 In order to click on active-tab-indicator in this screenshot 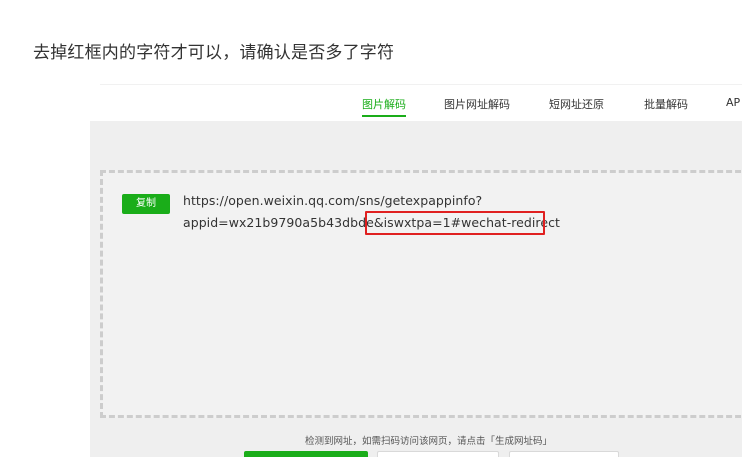, I will do `click(384, 116)`.